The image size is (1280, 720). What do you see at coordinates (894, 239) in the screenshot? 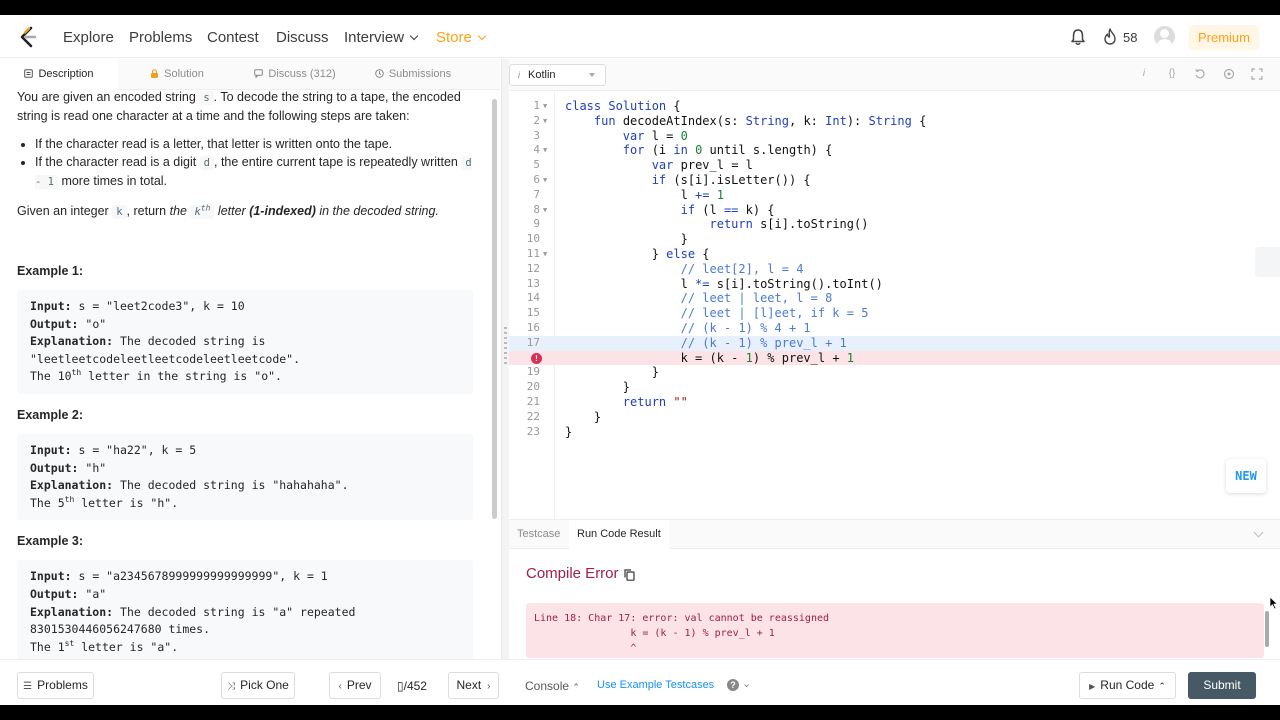
I see `code-line: 10 }` at bounding box center [894, 239].